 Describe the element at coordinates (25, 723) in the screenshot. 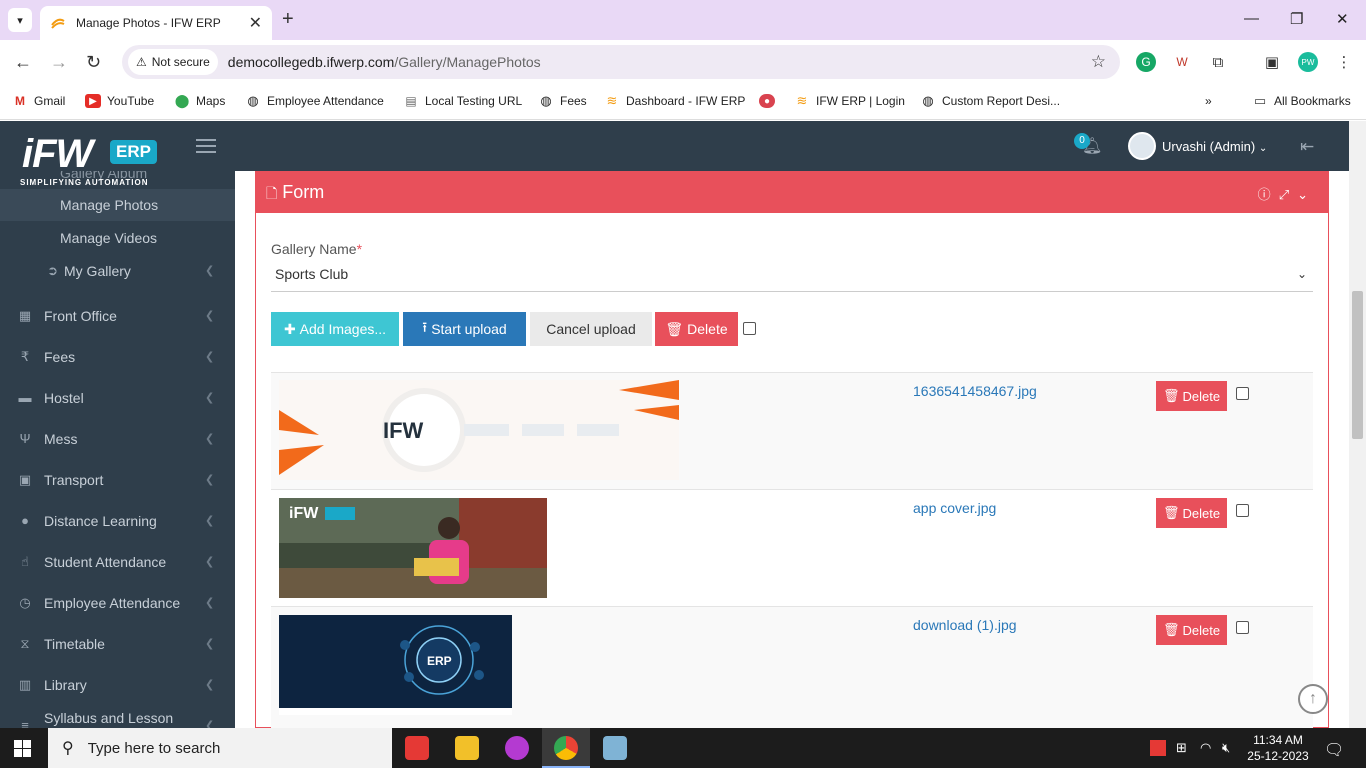

I see `list-icon: ≡` at that location.